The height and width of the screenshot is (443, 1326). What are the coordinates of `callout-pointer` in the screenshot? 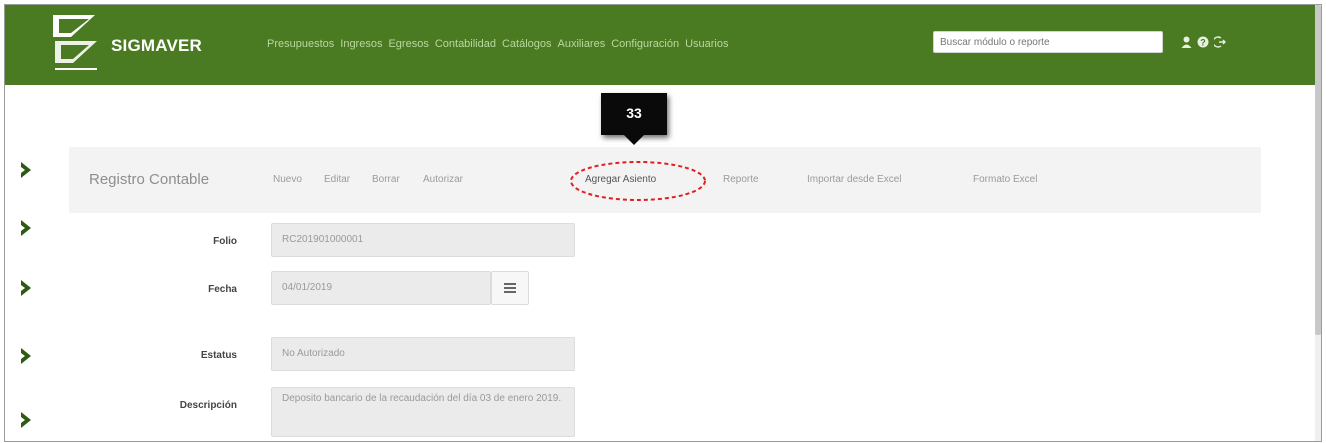 It's located at (634, 139).